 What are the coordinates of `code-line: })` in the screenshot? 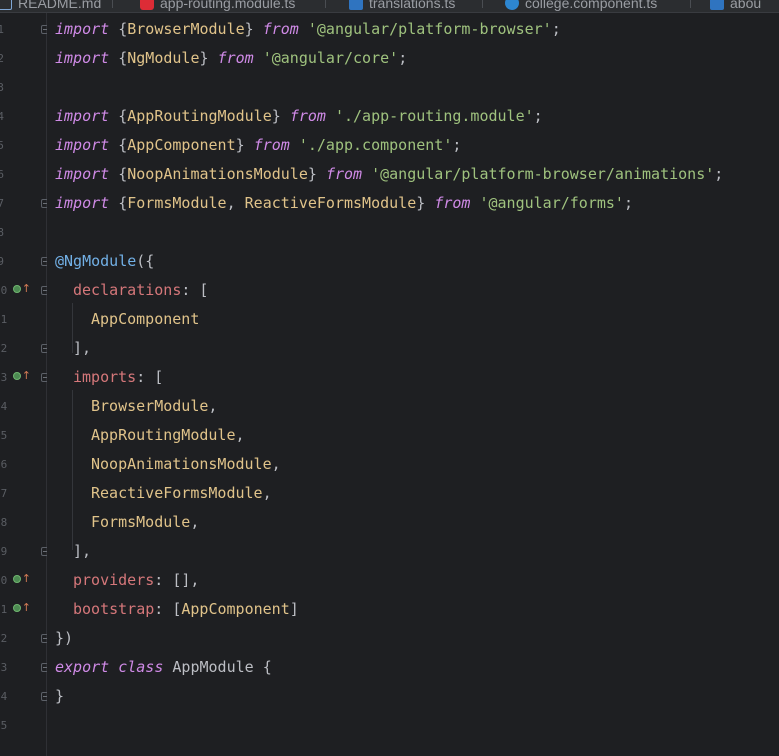 It's located at (64, 638).